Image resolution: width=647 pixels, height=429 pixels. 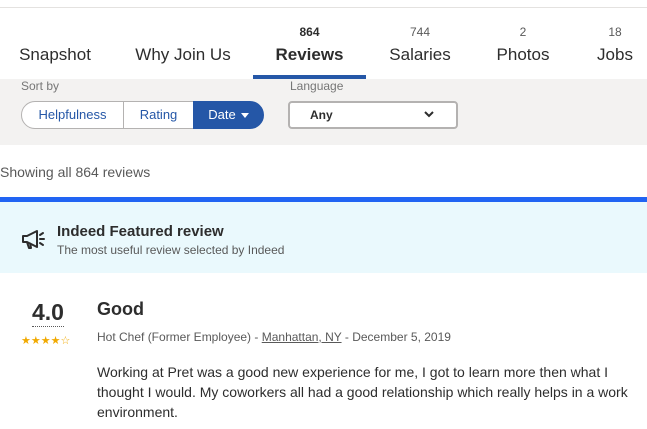 I want to click on sort-by-label: Sort by, so click(x=40, y=86).